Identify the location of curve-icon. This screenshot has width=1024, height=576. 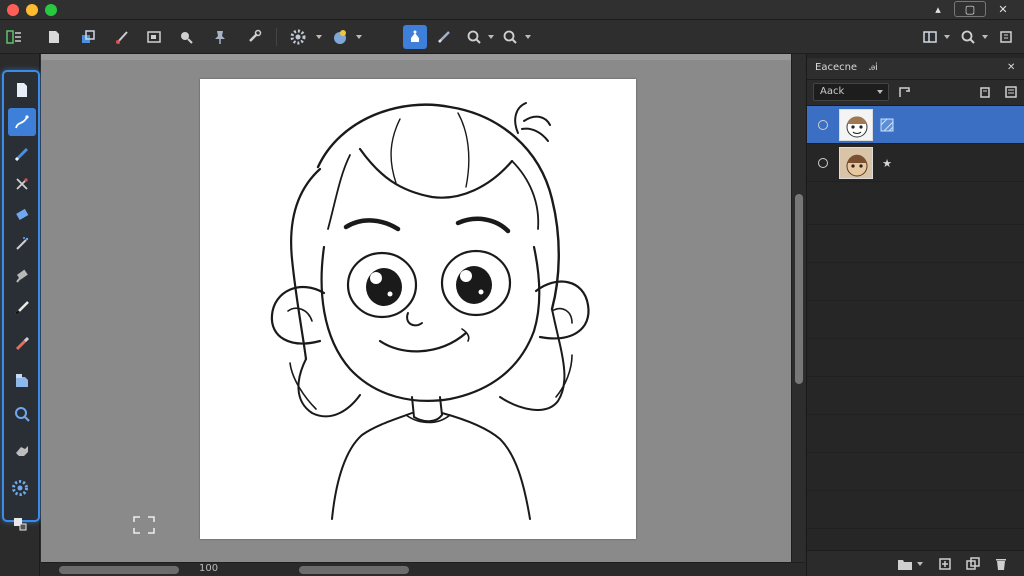
(22, 122).